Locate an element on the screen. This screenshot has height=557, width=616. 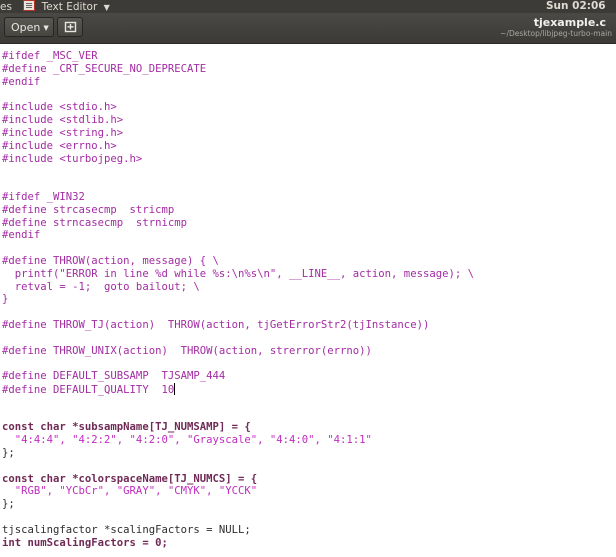
code-line: #include <errno.h> is located at coordinates (59, 146).